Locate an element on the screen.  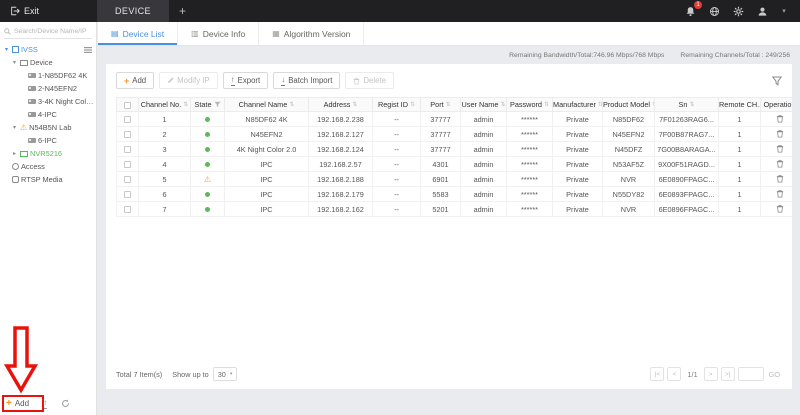
page-jump-input is located at coordinates (750, 374).